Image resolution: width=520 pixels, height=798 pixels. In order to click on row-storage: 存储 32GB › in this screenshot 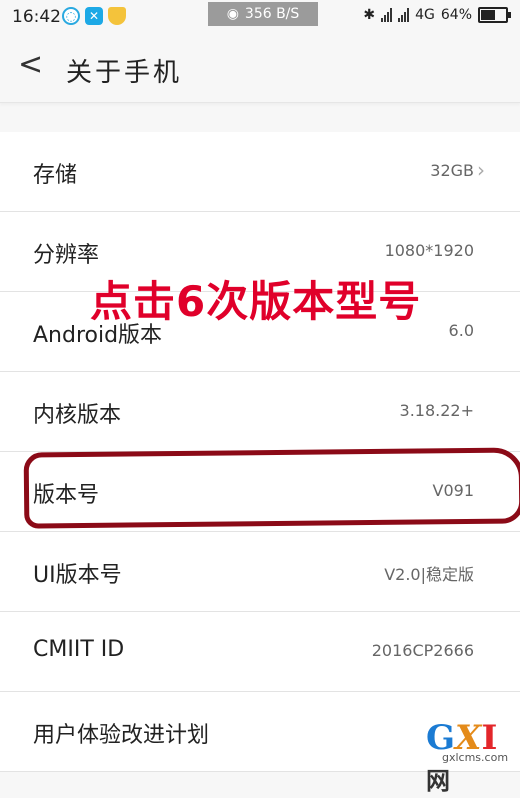, I will do `click(260, 172)`.